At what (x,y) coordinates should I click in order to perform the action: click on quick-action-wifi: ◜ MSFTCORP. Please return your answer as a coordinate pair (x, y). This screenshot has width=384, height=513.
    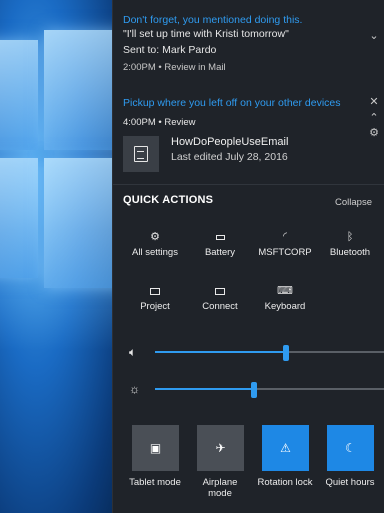
    Looking at the image, I should click on (285, 244).